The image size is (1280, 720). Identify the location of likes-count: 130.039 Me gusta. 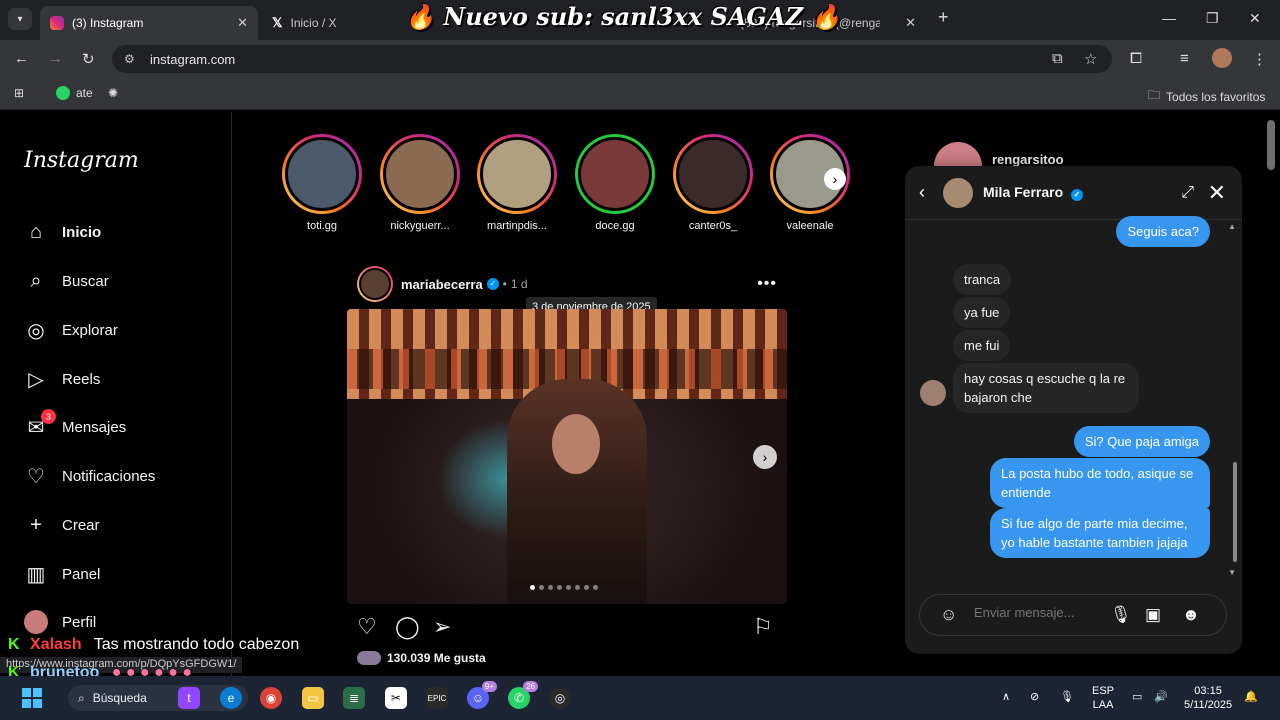
(421, 658).